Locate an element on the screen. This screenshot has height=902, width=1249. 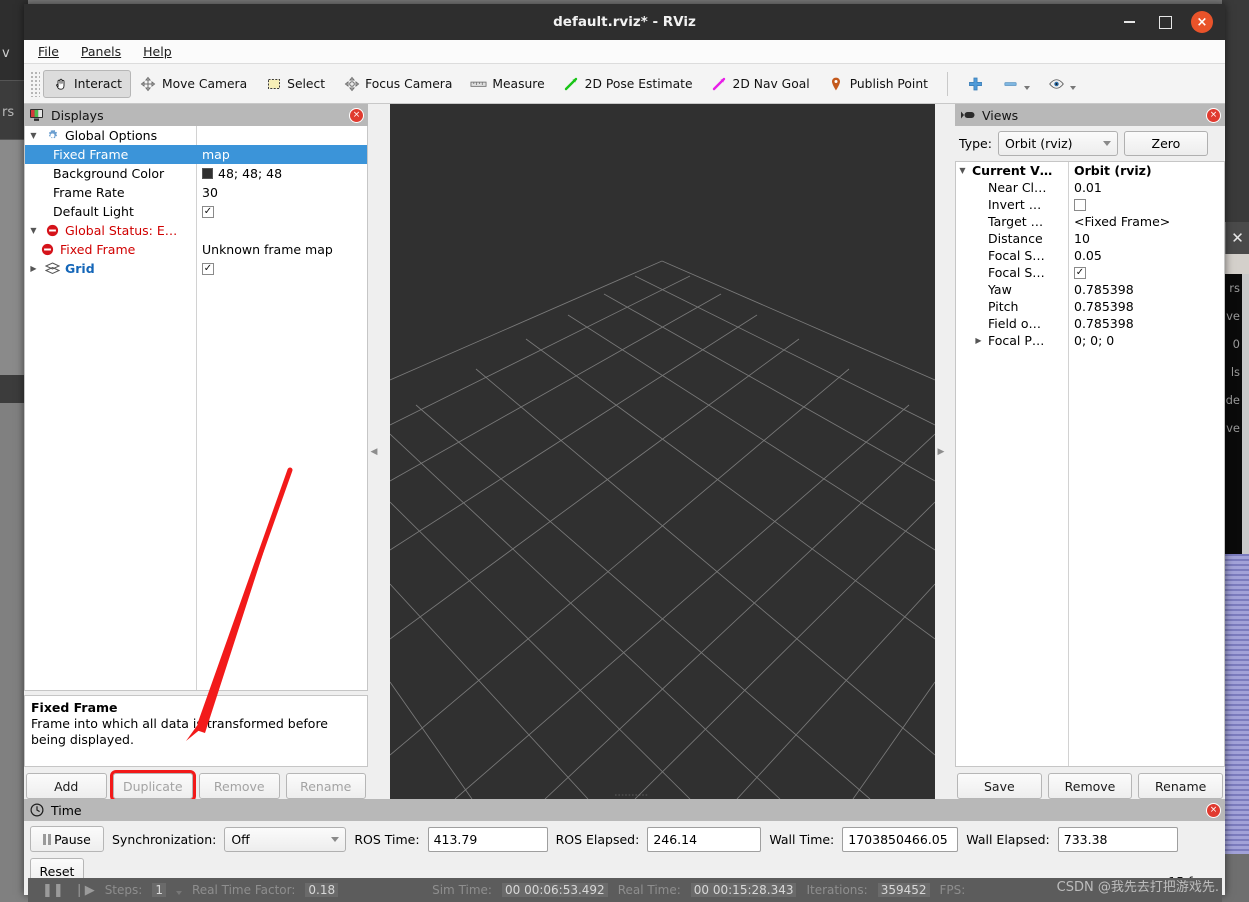
views-row-distance: Distance 10 is located at coordinates (1090, 238).